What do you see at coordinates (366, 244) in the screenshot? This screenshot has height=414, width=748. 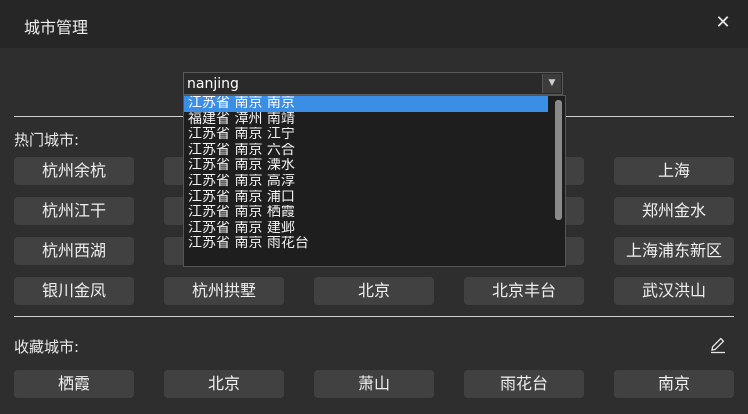 I see `suggestion-item: 江苏省 南京 雨花台` at bounding box center [366, 244].